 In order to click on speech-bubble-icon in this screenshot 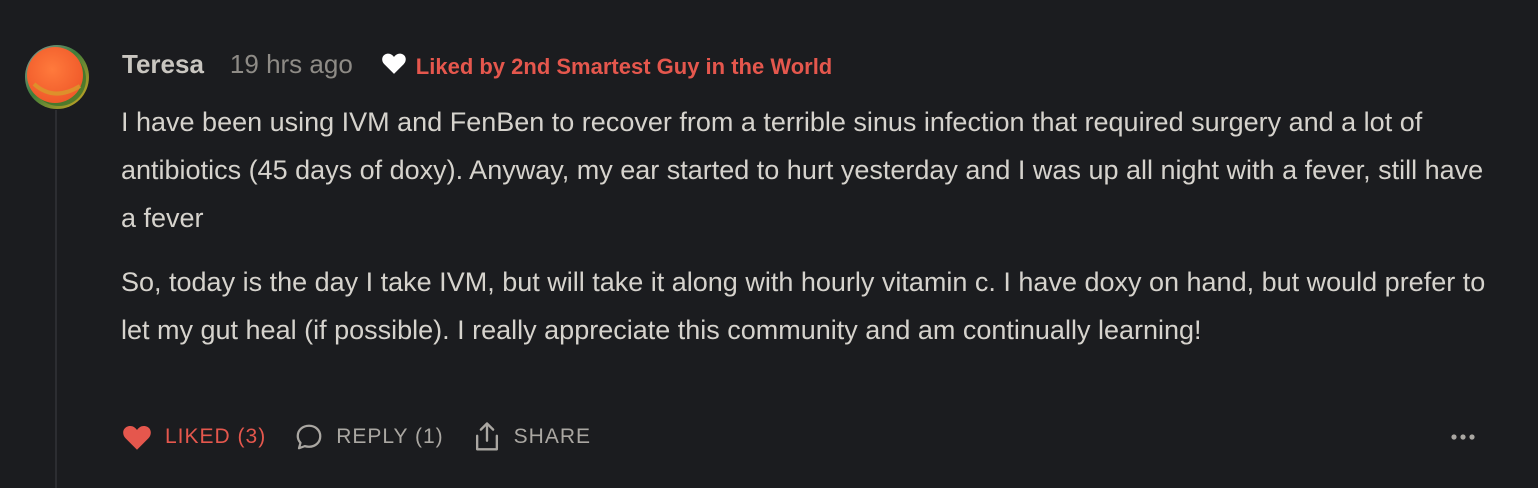, I will do `click(309, 437)`.